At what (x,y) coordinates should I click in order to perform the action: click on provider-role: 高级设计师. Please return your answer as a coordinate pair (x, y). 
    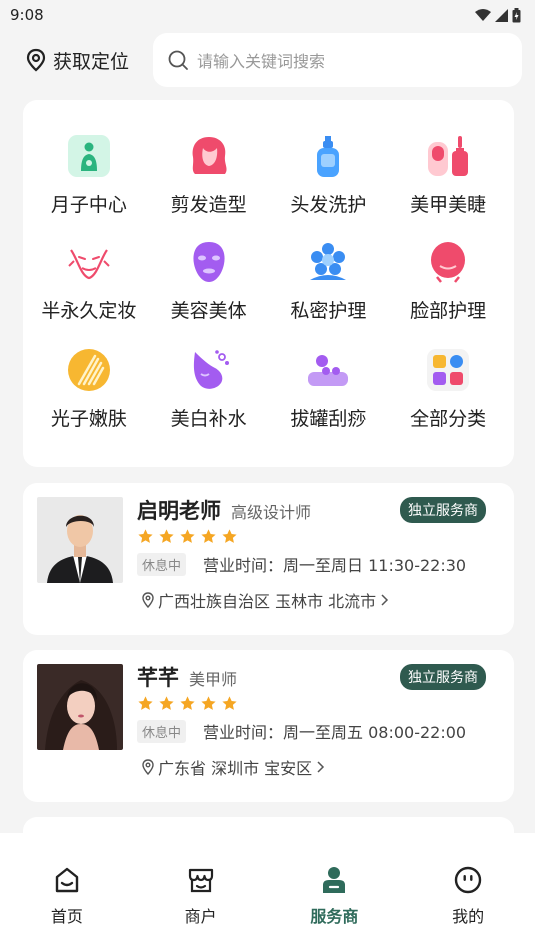
    Looking at the image, I should click on (271, 512).